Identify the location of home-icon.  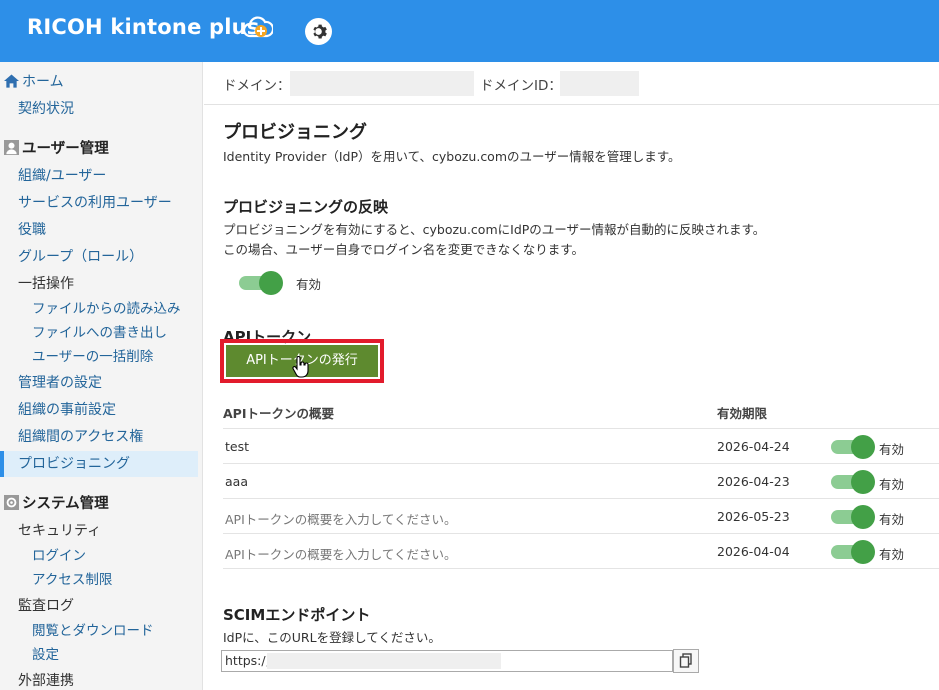
(11, 81).